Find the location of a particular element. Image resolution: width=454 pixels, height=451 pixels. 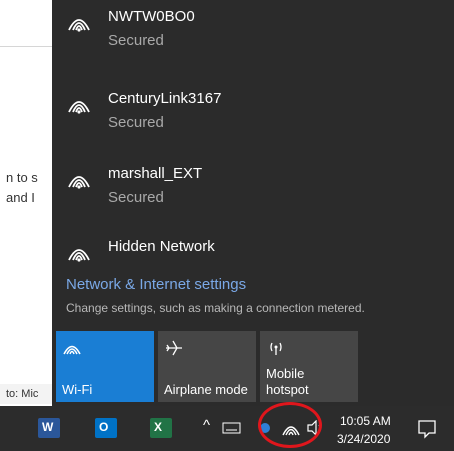

highlight-circle-annotation is located at coordinates (290, 425).